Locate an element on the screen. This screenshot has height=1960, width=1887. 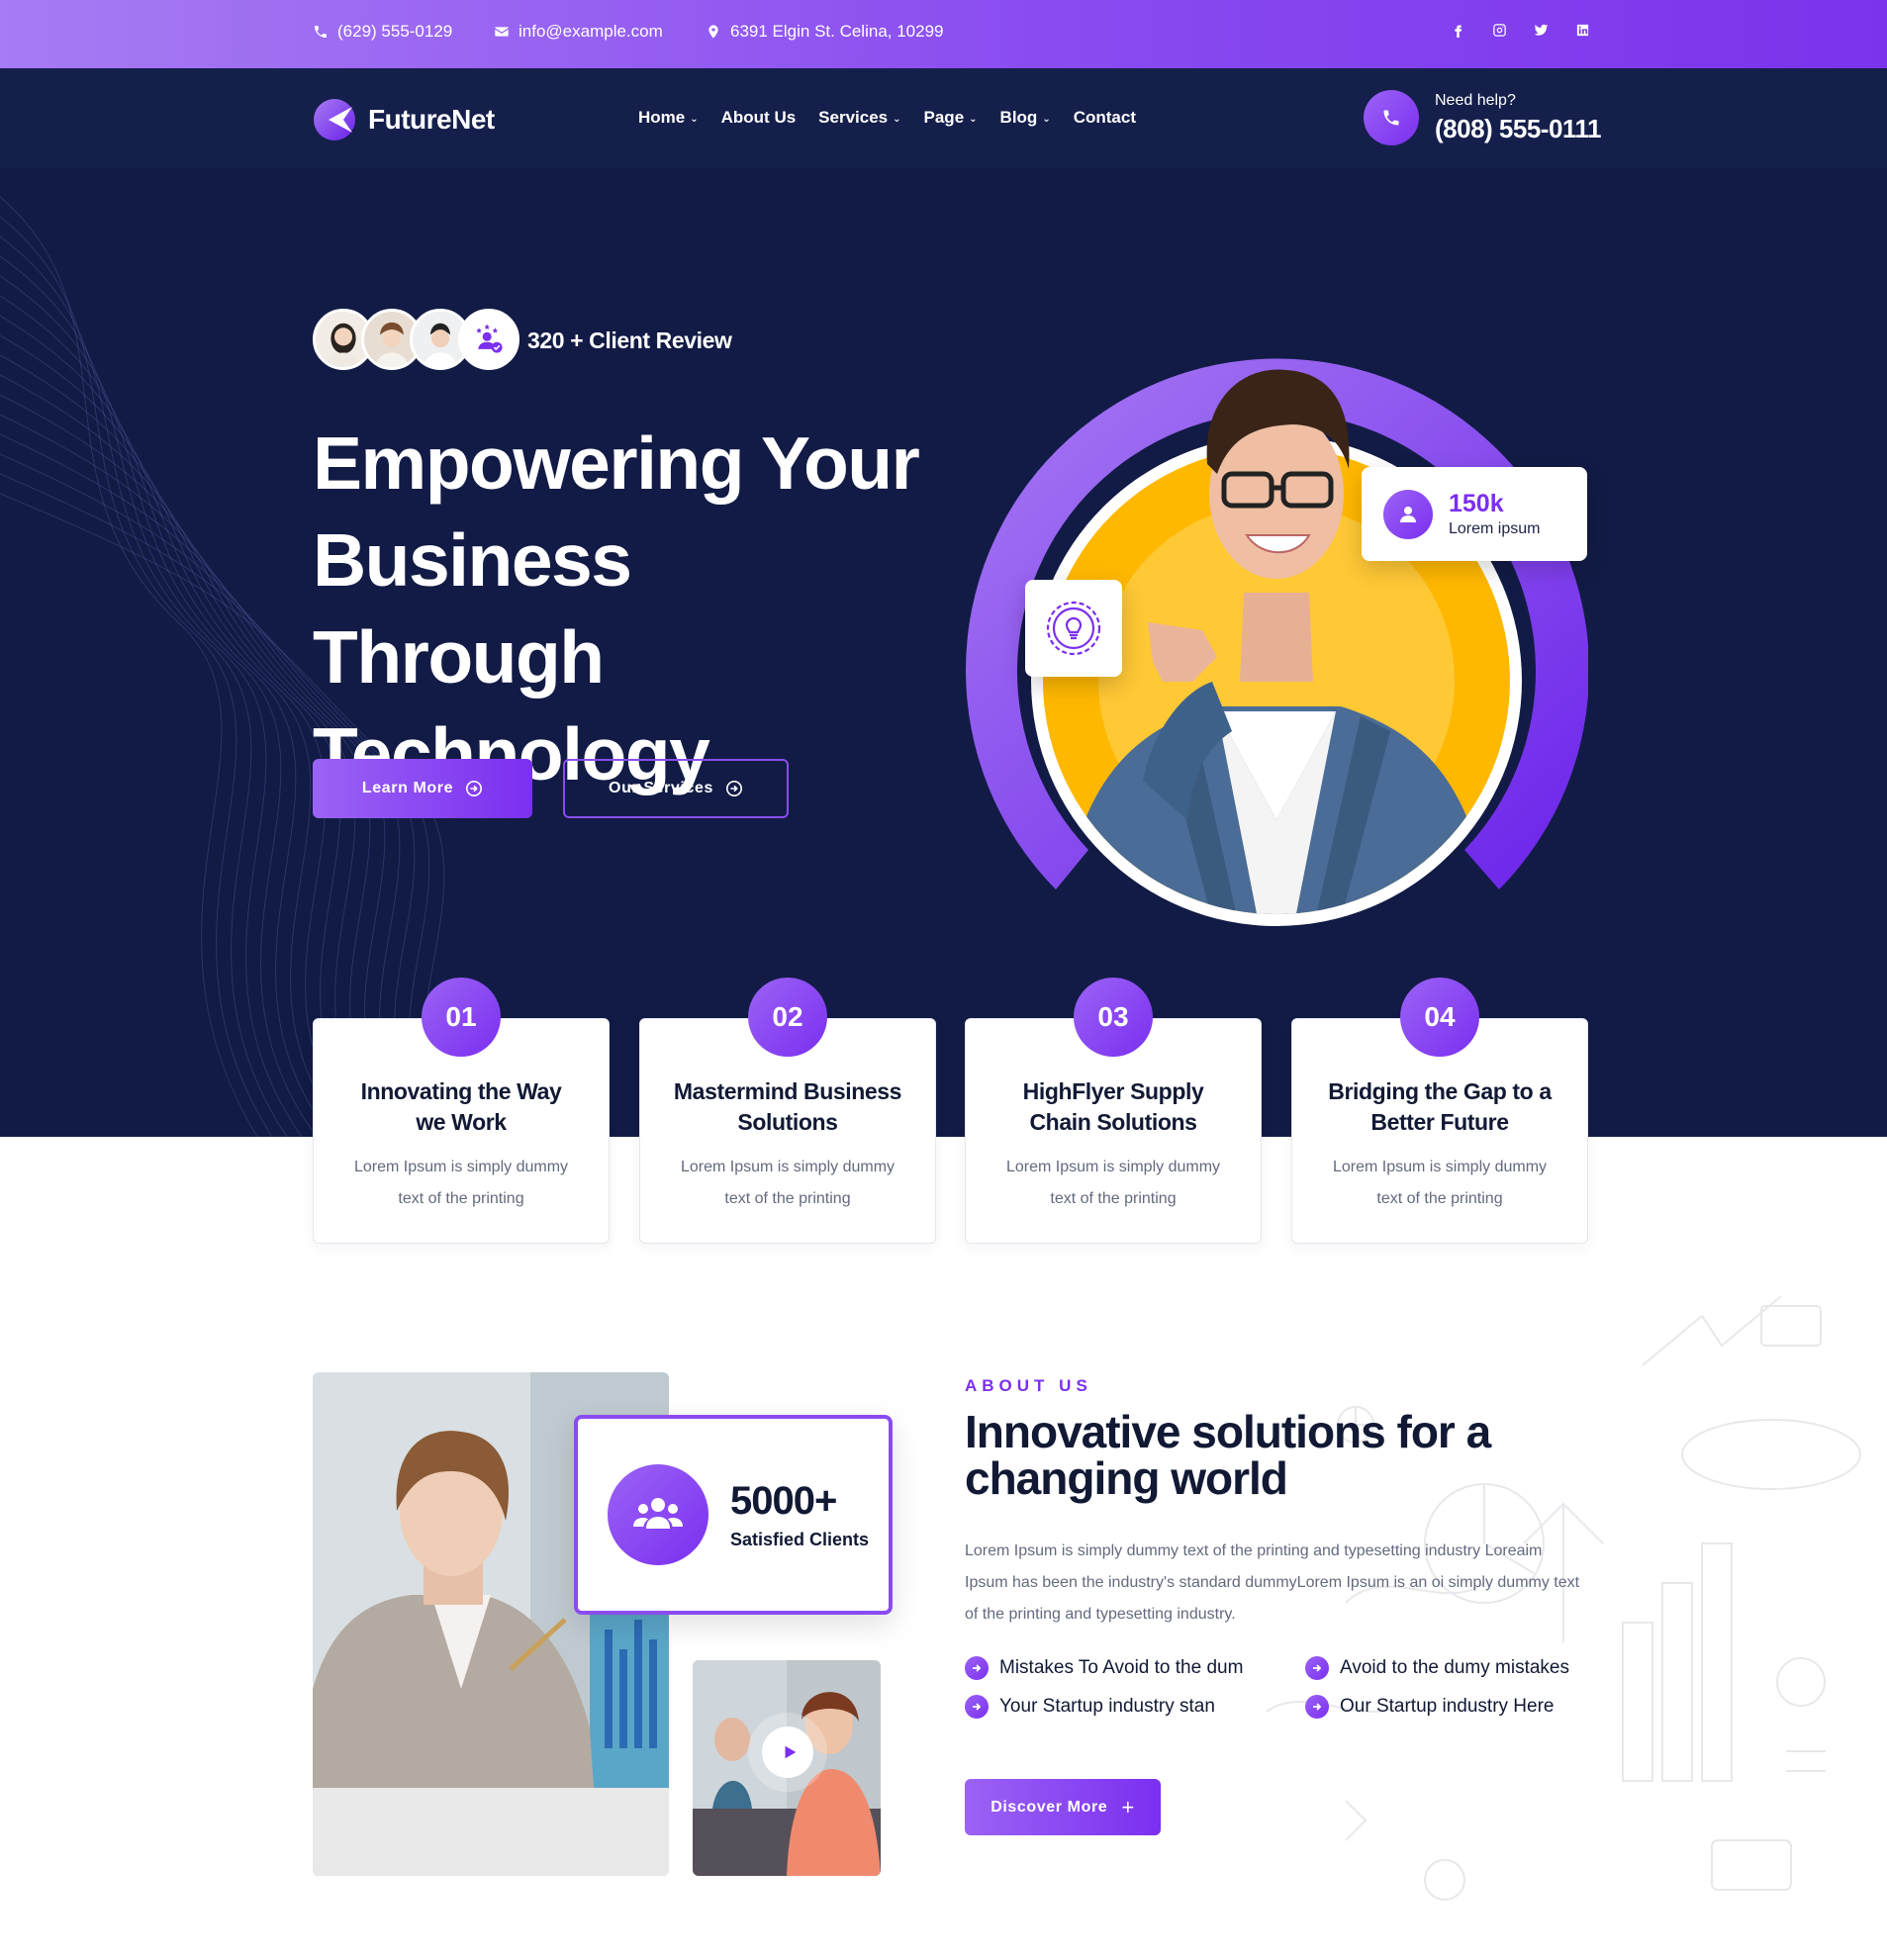
check-item: Avoid to the dumy mistakes is located at coordinates (1451, 1668).